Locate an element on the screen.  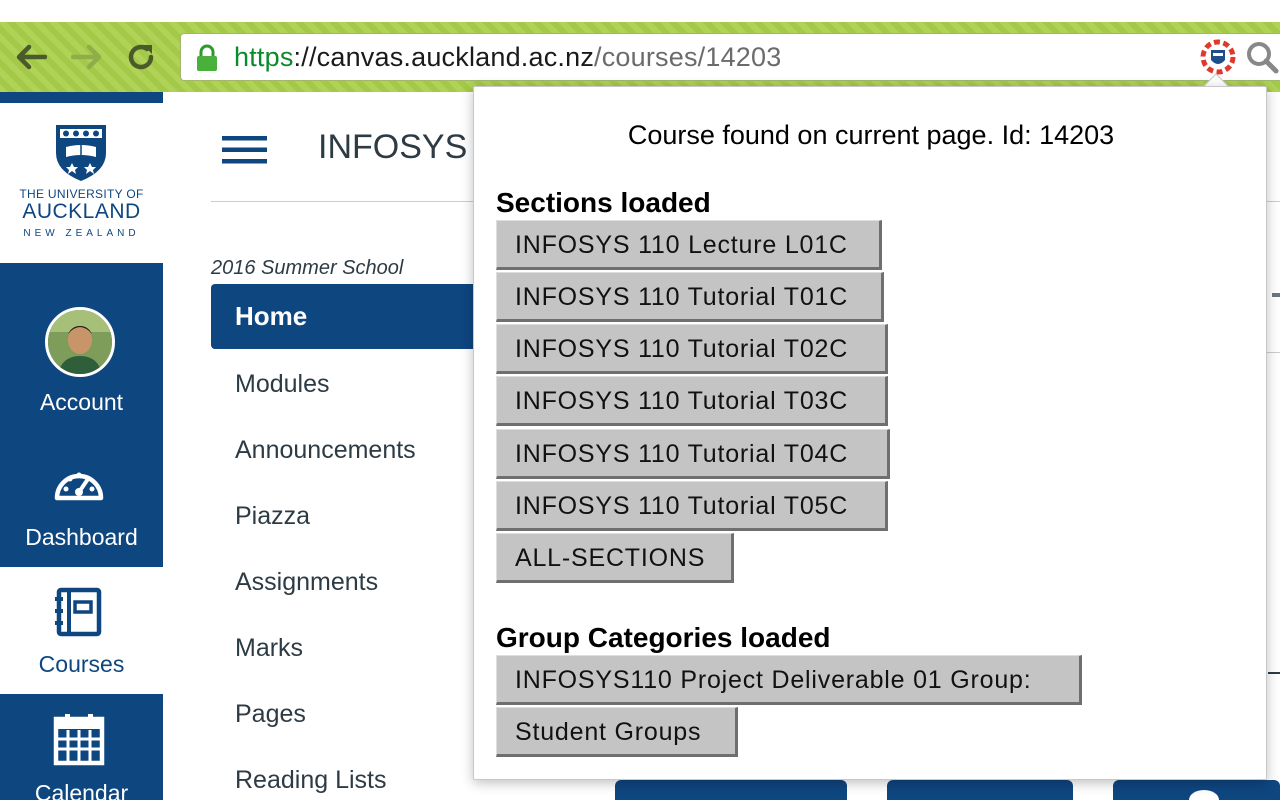
course-title: INFOSYS is located at coordinates (392, 147).